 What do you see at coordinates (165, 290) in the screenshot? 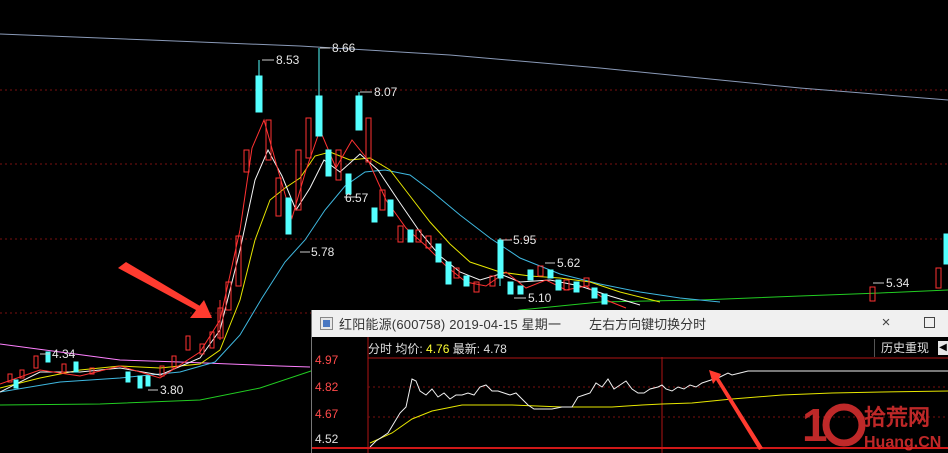
I see `annotation-arrow-icon` at bounding box center [165, 290].